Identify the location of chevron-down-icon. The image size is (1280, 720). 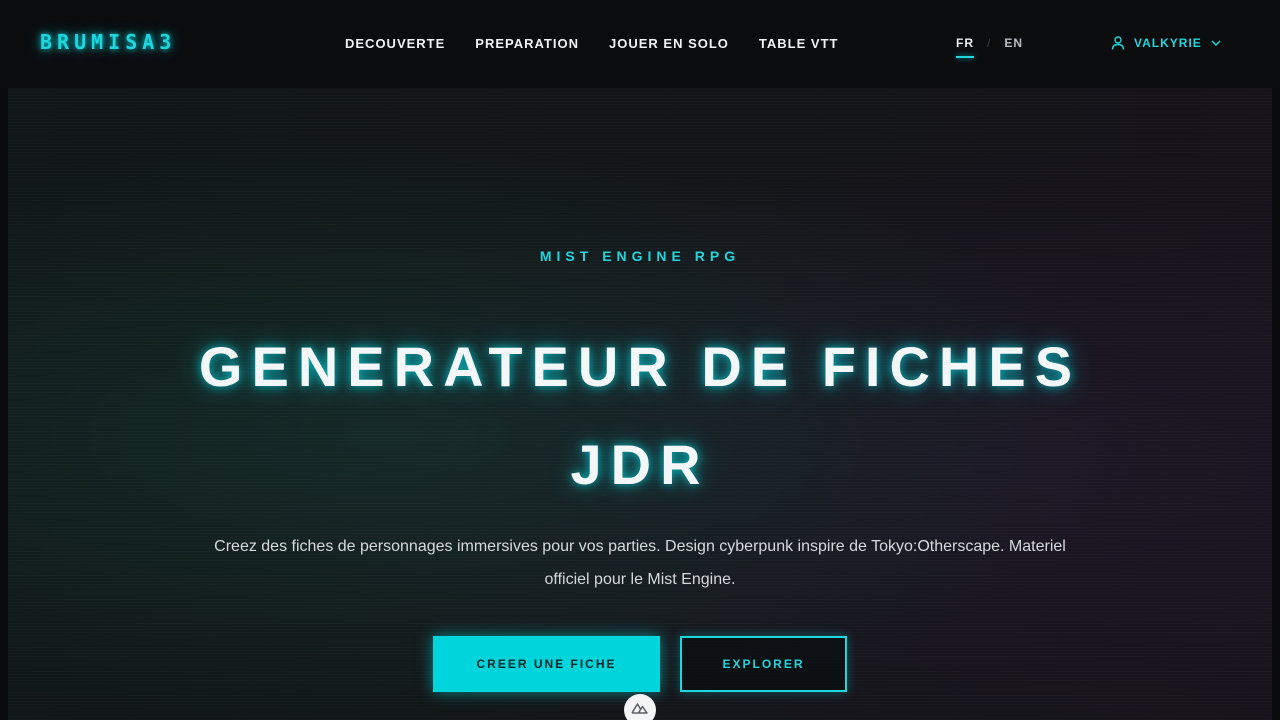
(1216, 43).